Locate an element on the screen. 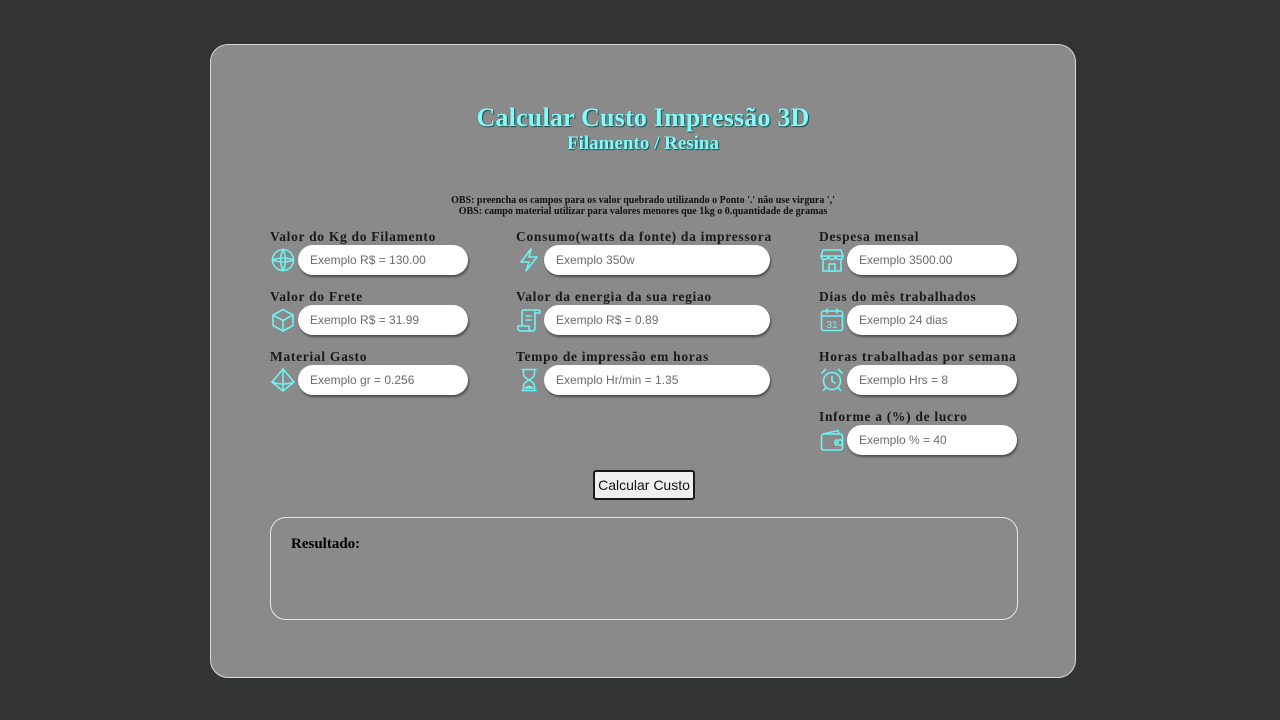 The height and width of the screenshot is (720, 1280). result-label: Resultado: is located at coordinates (326, 544).